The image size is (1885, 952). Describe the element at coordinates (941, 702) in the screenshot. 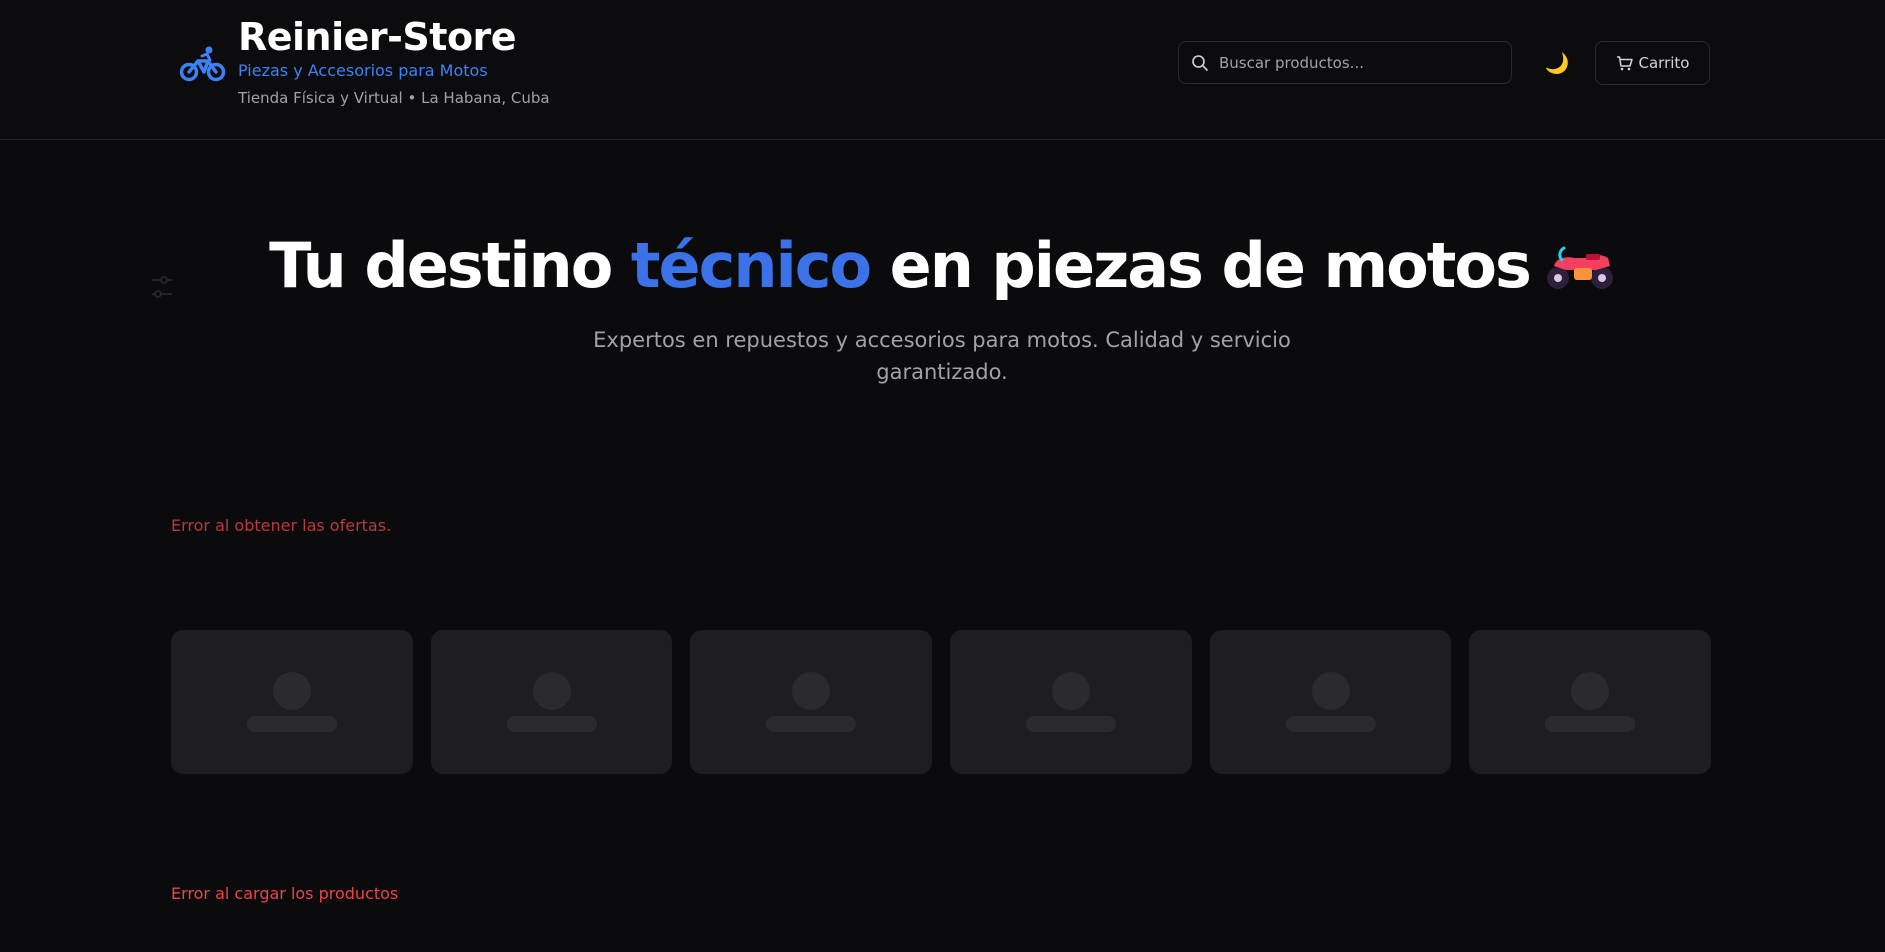

I see `skeleton-card-row` at that location.